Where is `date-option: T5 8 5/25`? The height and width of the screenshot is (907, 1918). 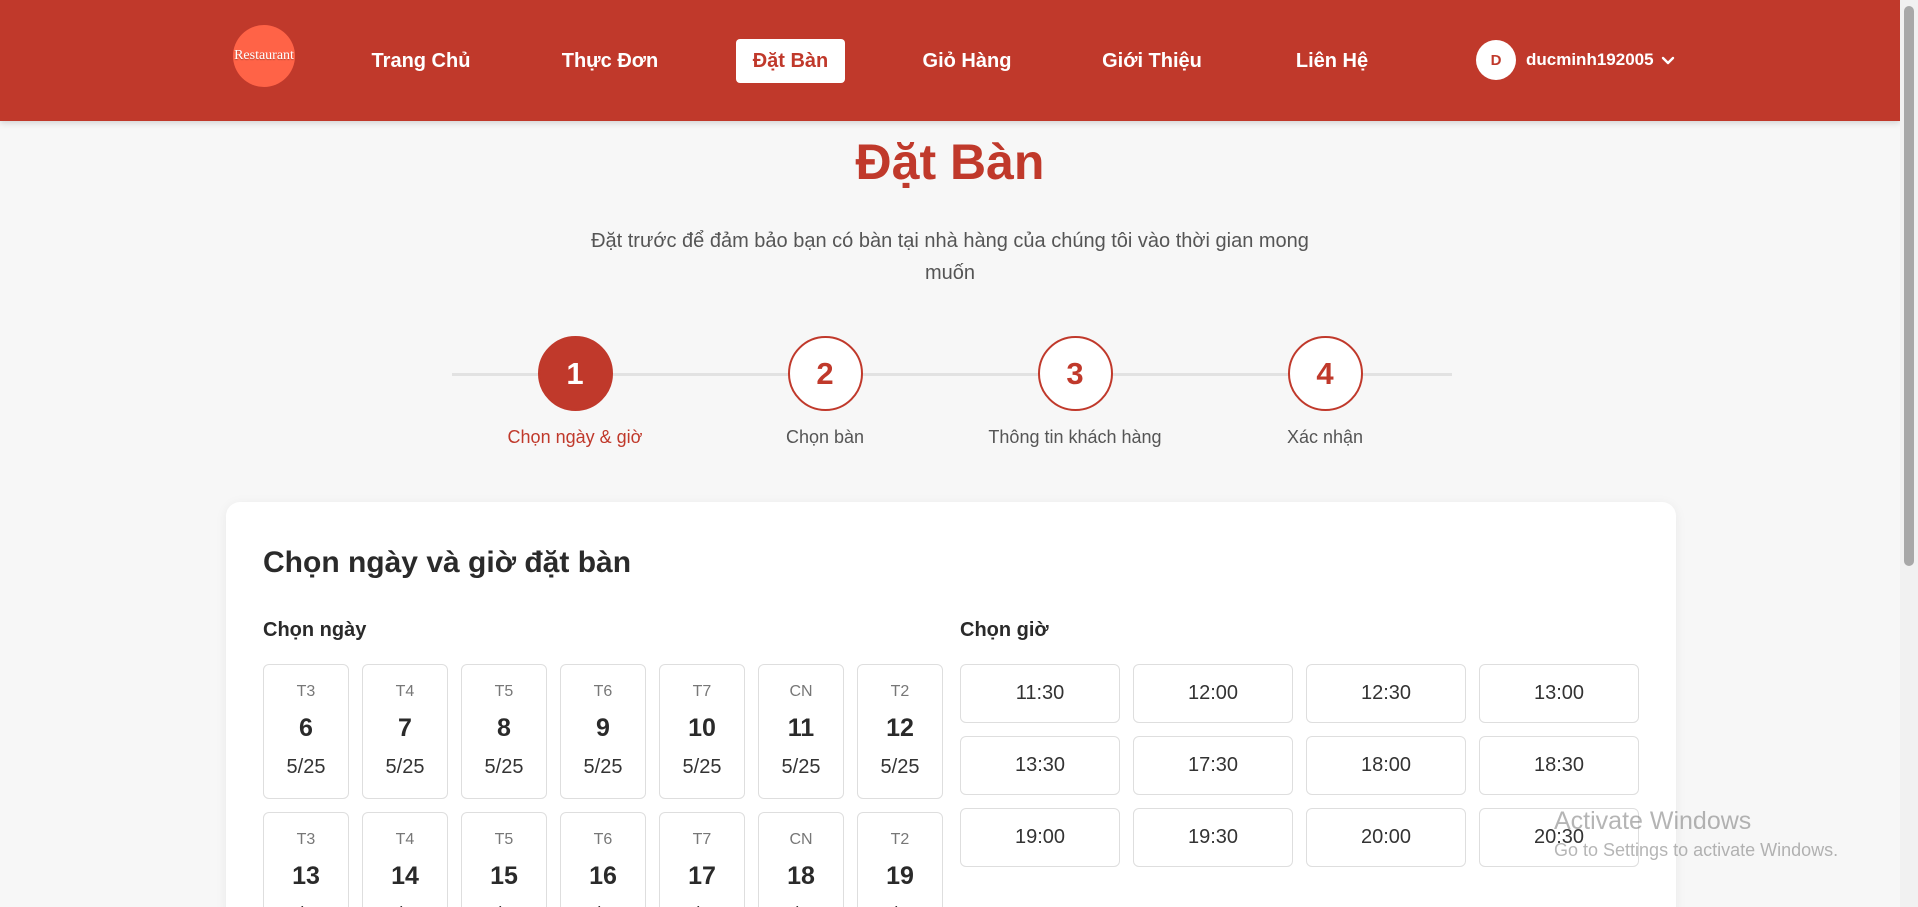 date-option: T5 8 5/25 is located at coordinates (504, 731).